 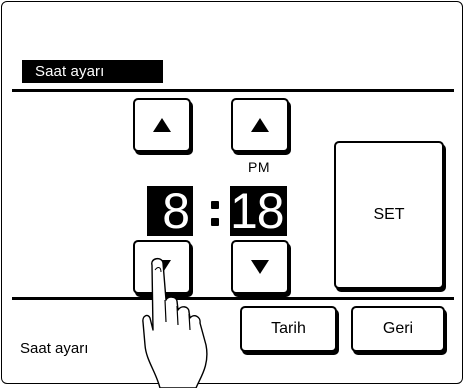 What do you see at coordinates (175, 323) in the screenshot?
I see `pointing-hand-icon` at bounding box center [175, 323].